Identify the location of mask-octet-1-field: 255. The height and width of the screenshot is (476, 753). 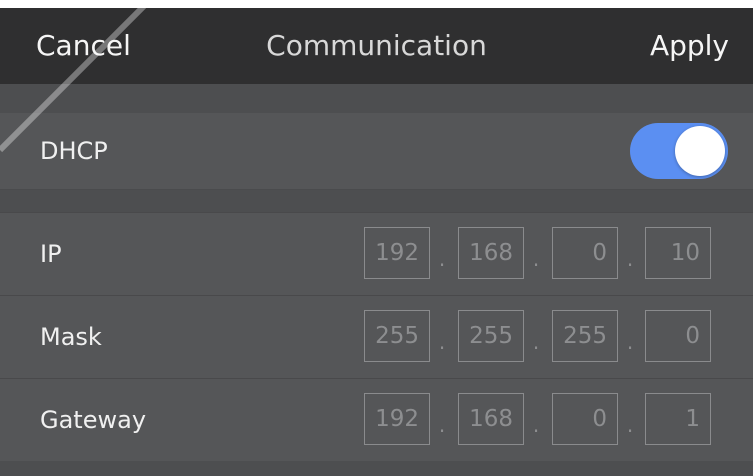
(397, 336).